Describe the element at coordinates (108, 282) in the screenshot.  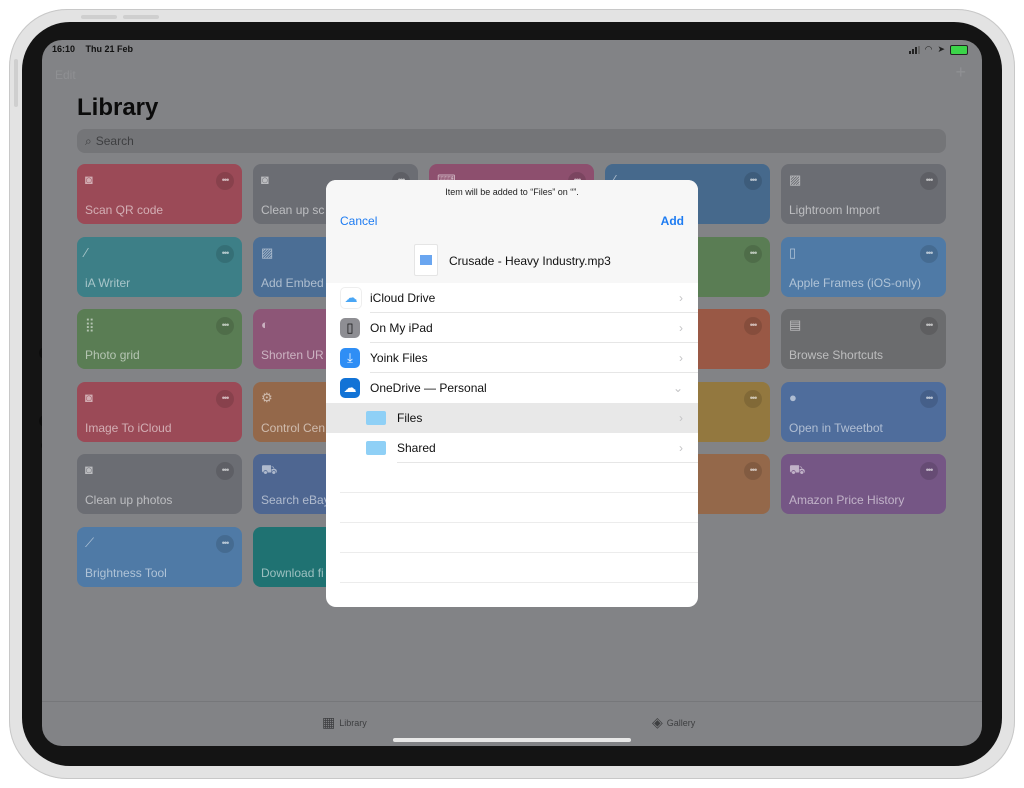
I see `shortcut-label: iA Writer` at that location.